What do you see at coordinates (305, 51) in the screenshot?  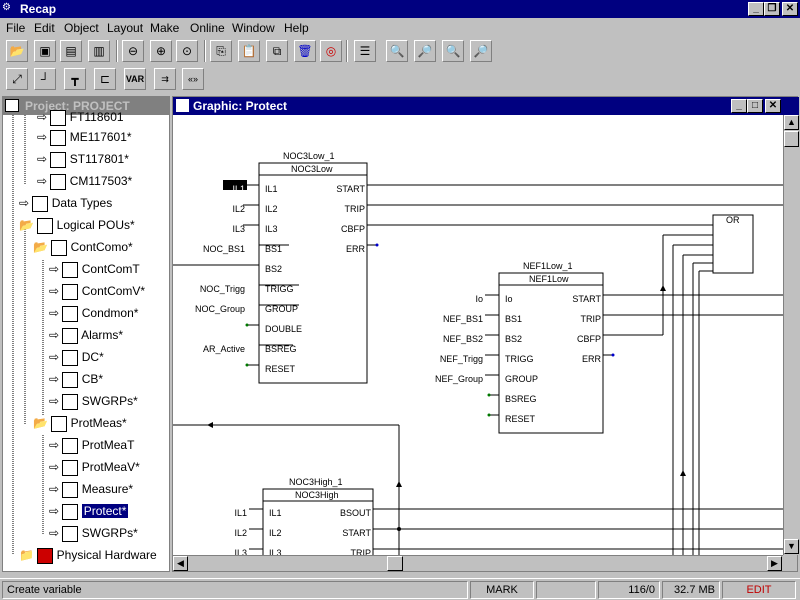 I see `delete-icon: 🗑` at bounding box center [305, 51].